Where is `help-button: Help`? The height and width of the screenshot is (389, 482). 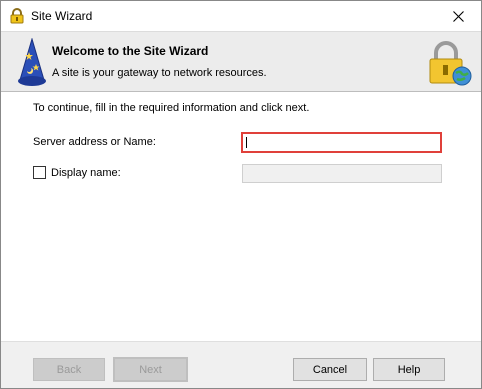
help-button: Help is located at coordinates (409, 369).